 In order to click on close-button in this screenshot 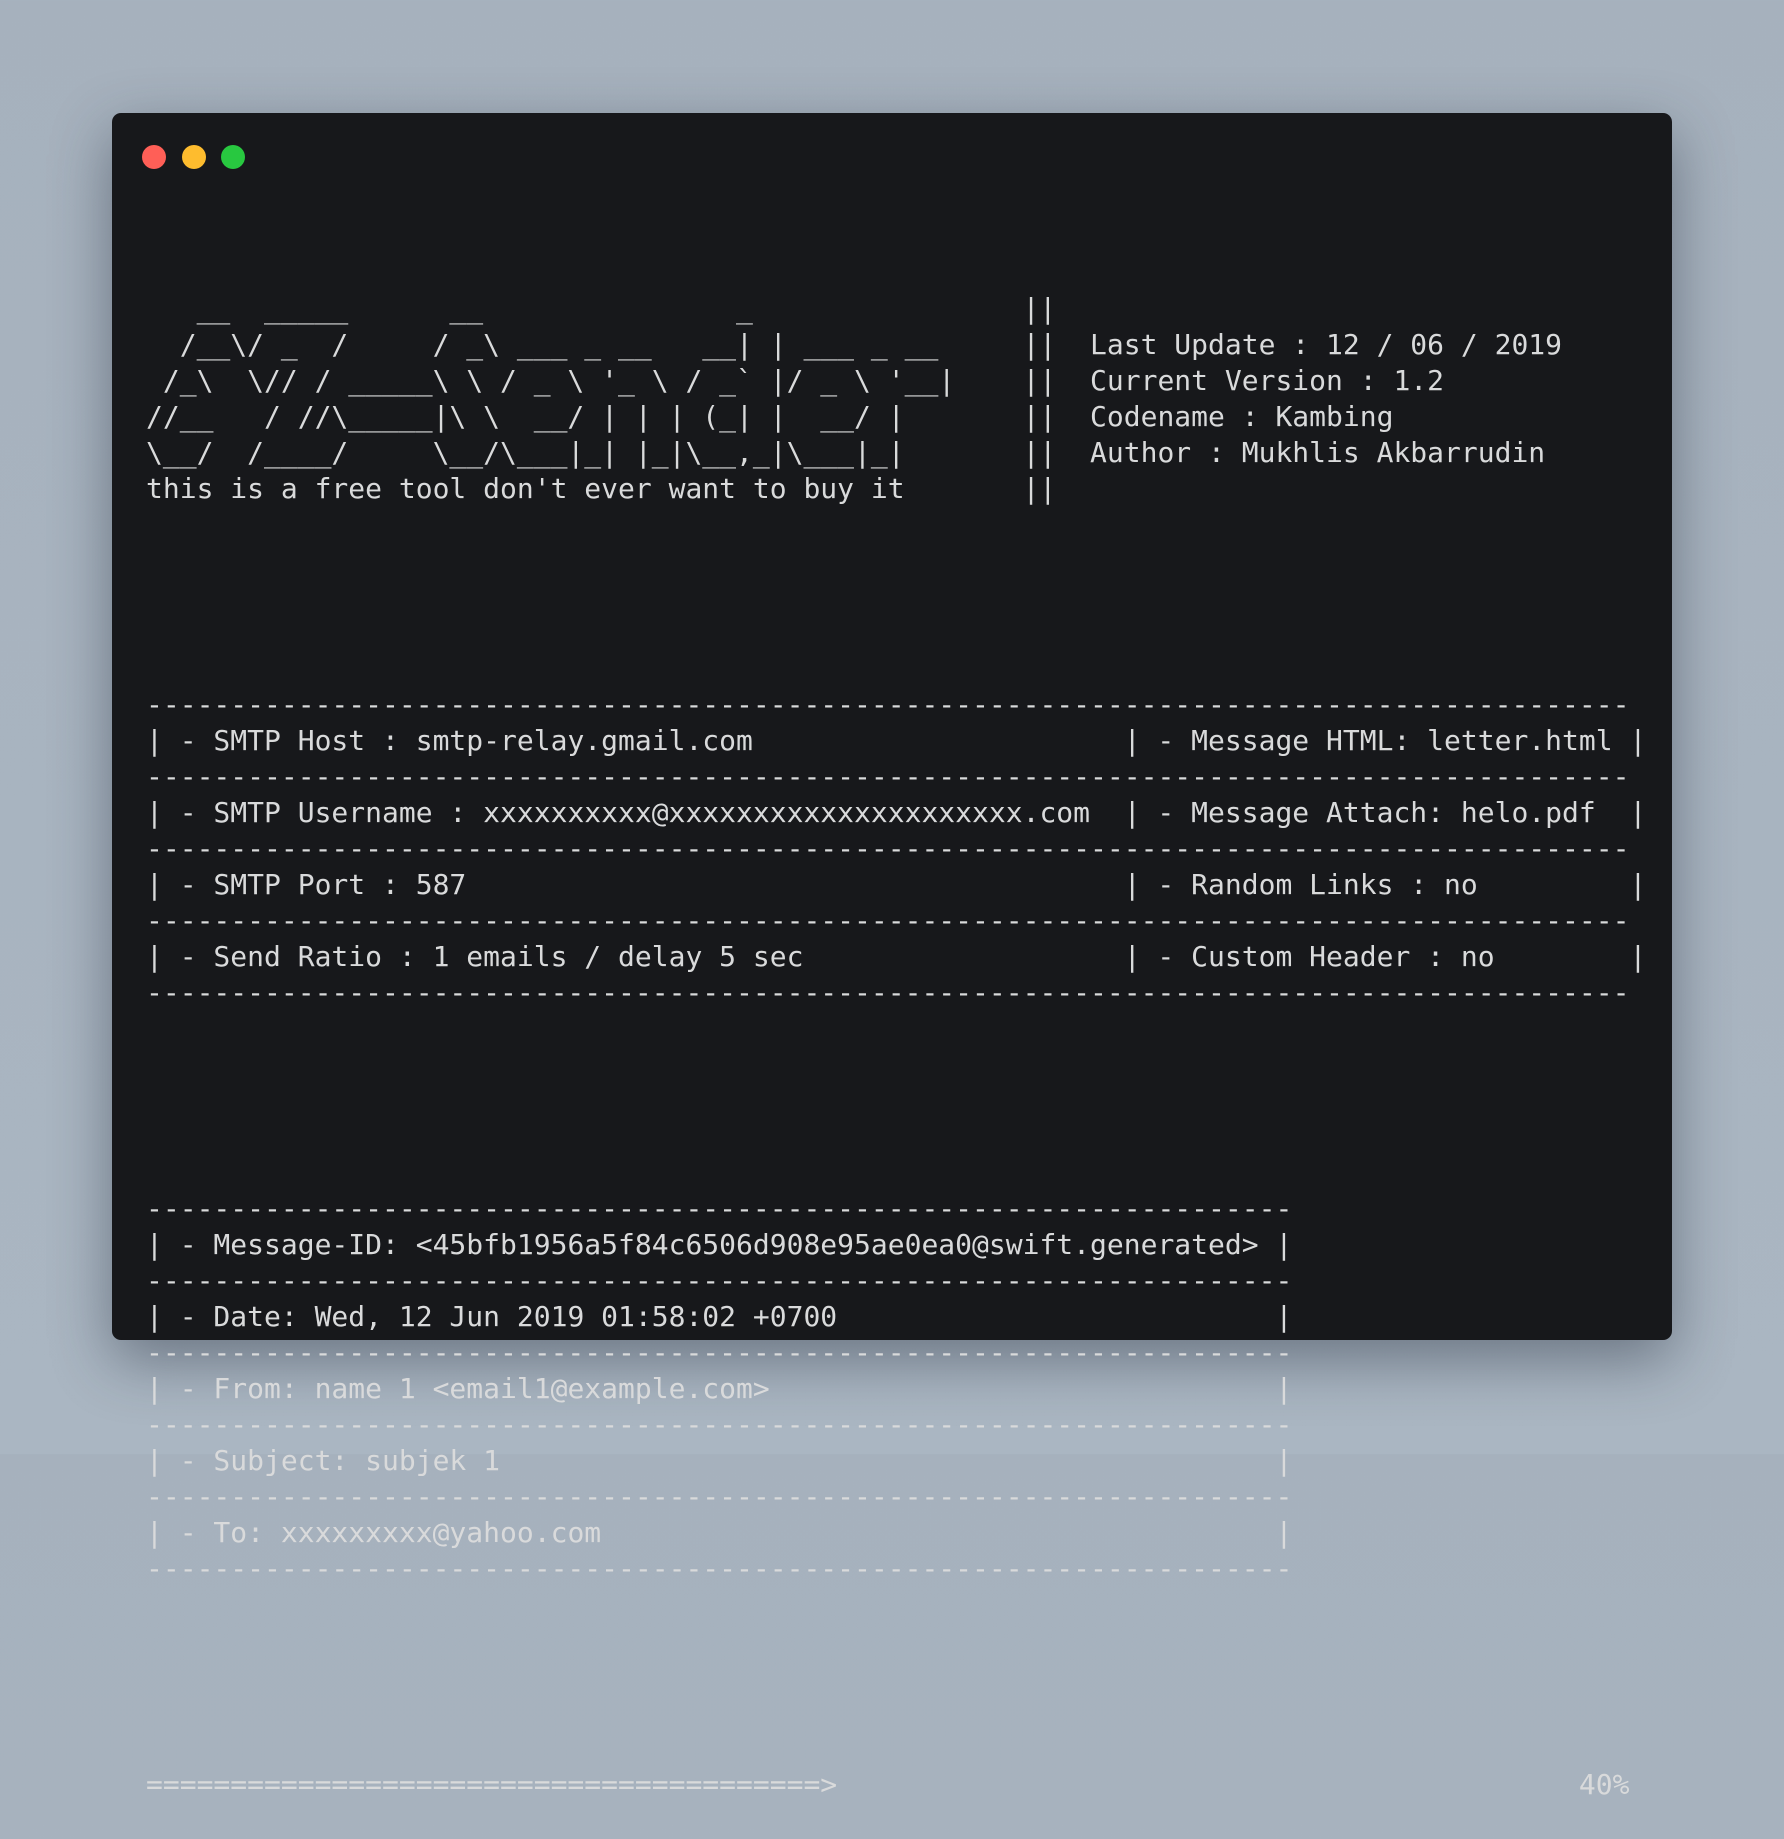, I will do `click(154, 157)`.